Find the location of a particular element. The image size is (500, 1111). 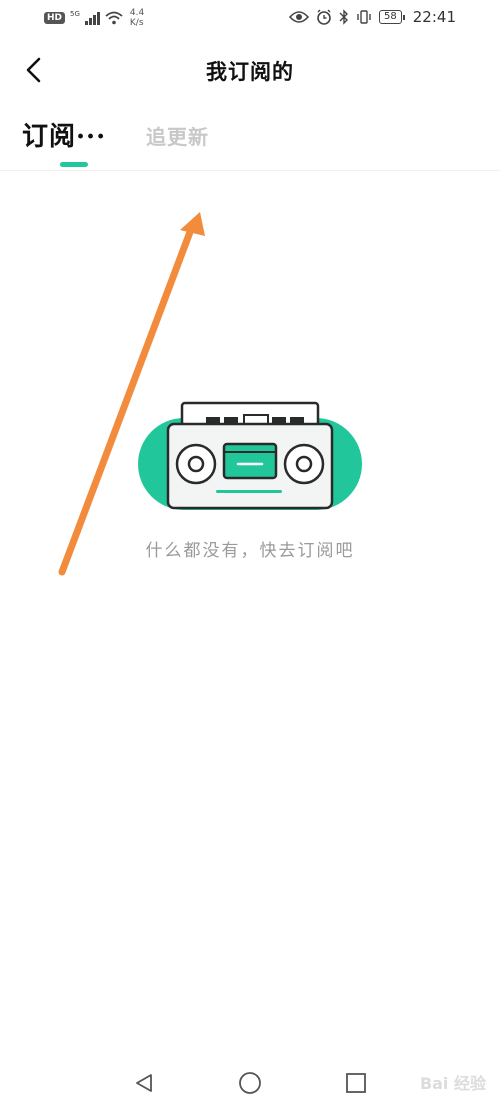

speed-value: 4.4 is located at coordinates (137, 13).